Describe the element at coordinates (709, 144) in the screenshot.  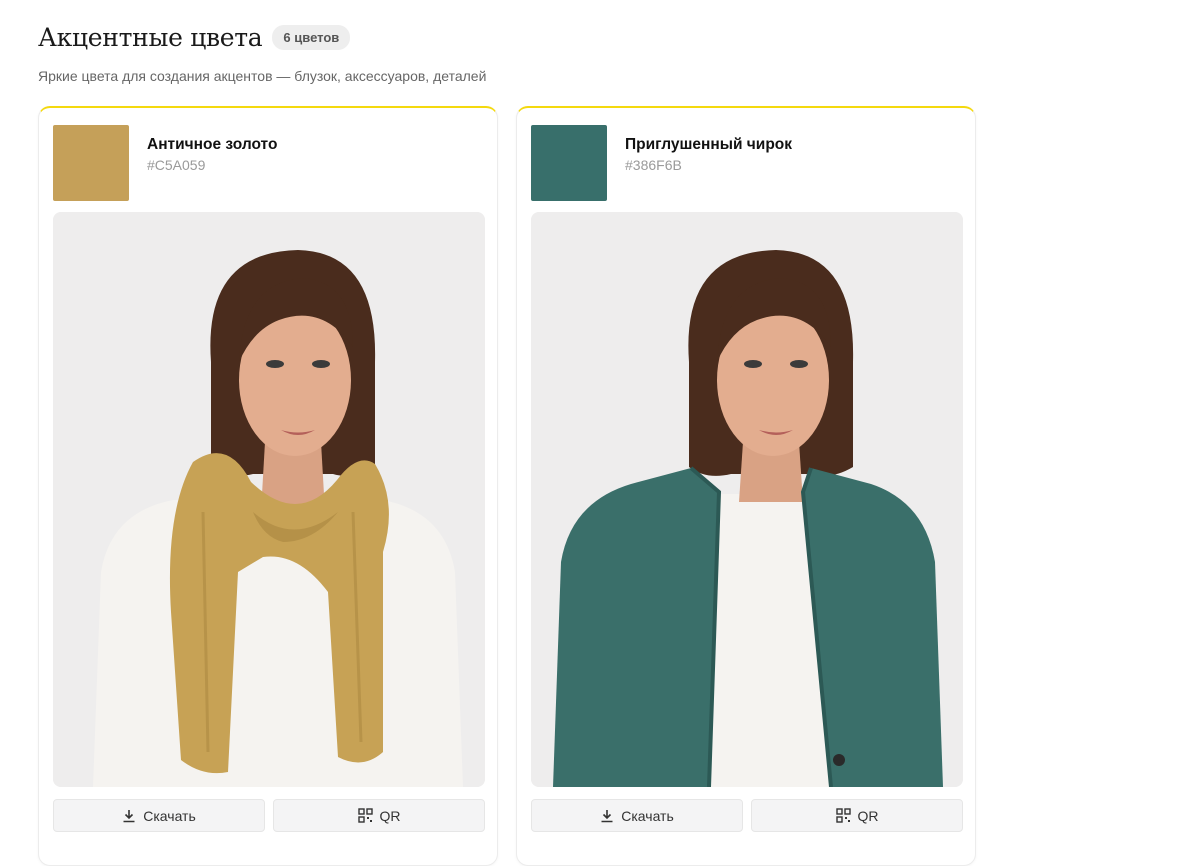
I see `color-name: Приглушенный чирок` at that location.